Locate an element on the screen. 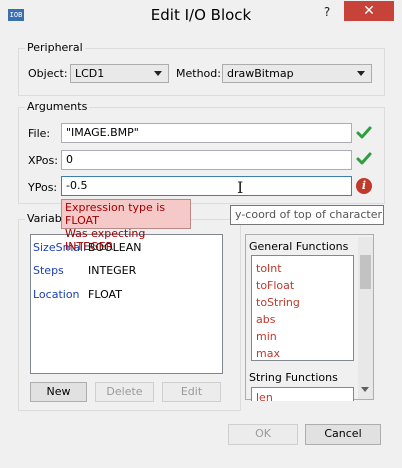 The width and height of the screenshot is (402, 468). window-title: Edit I/O Block is located at coordinates (201, 15).